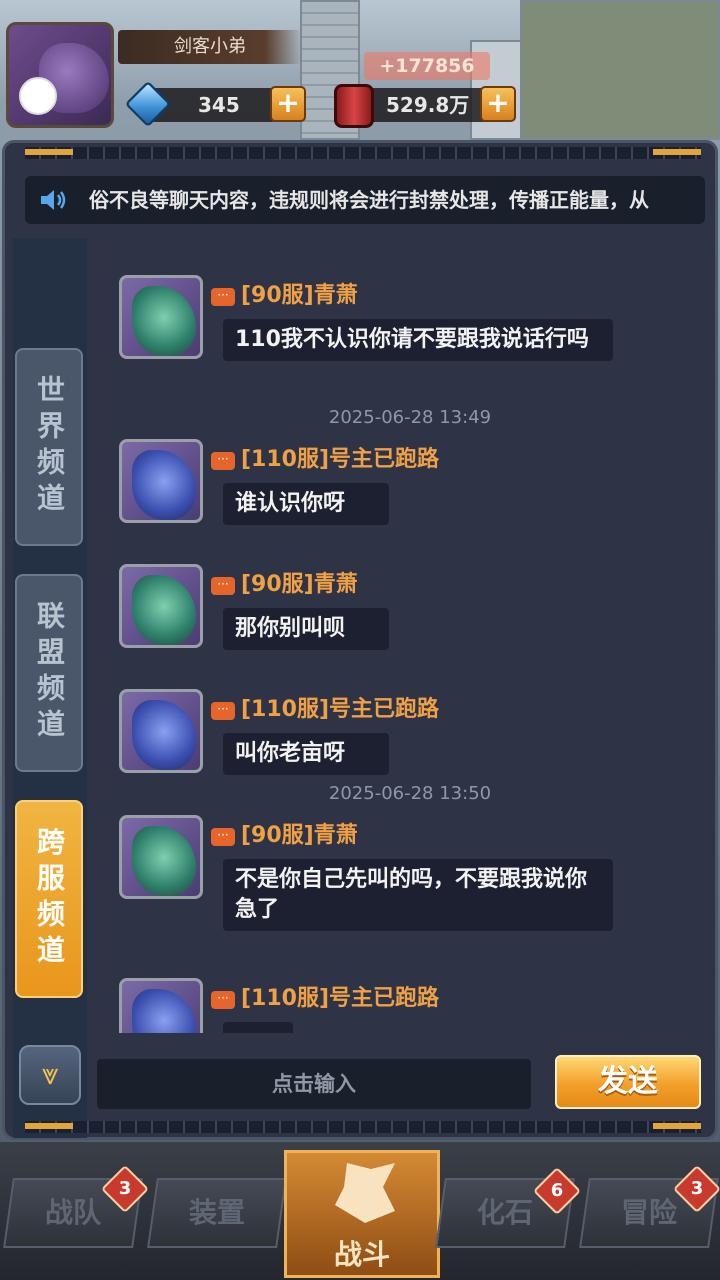 This screenshot has height=1280, width=720. I want to click on tab-label: 世界频道, so click(49, 447).